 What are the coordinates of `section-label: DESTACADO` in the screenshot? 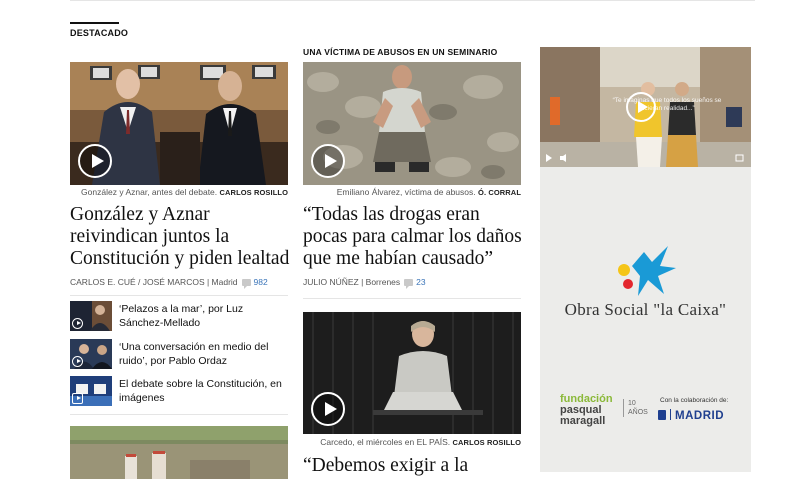 It's located at (99, 33).